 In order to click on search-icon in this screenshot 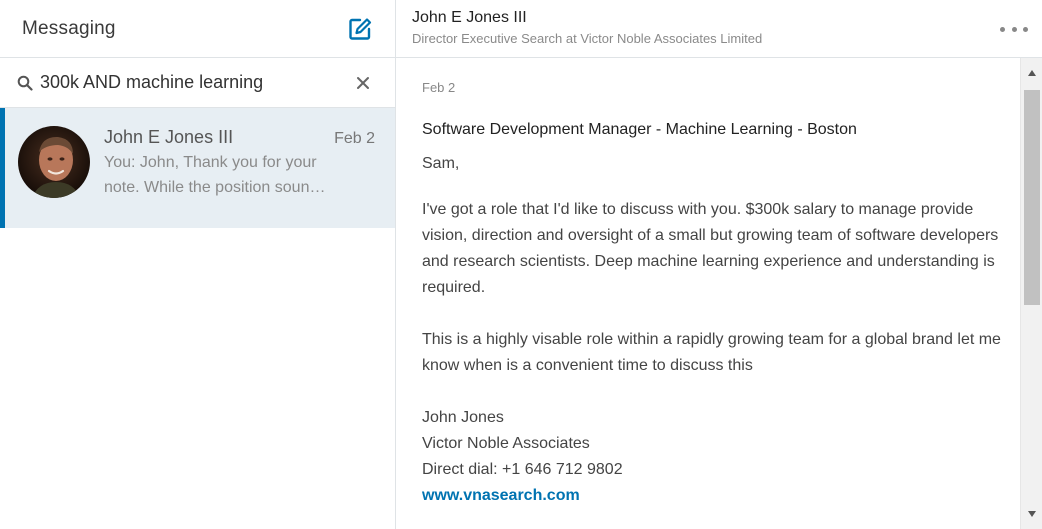, I will do `click(25, 83)`.